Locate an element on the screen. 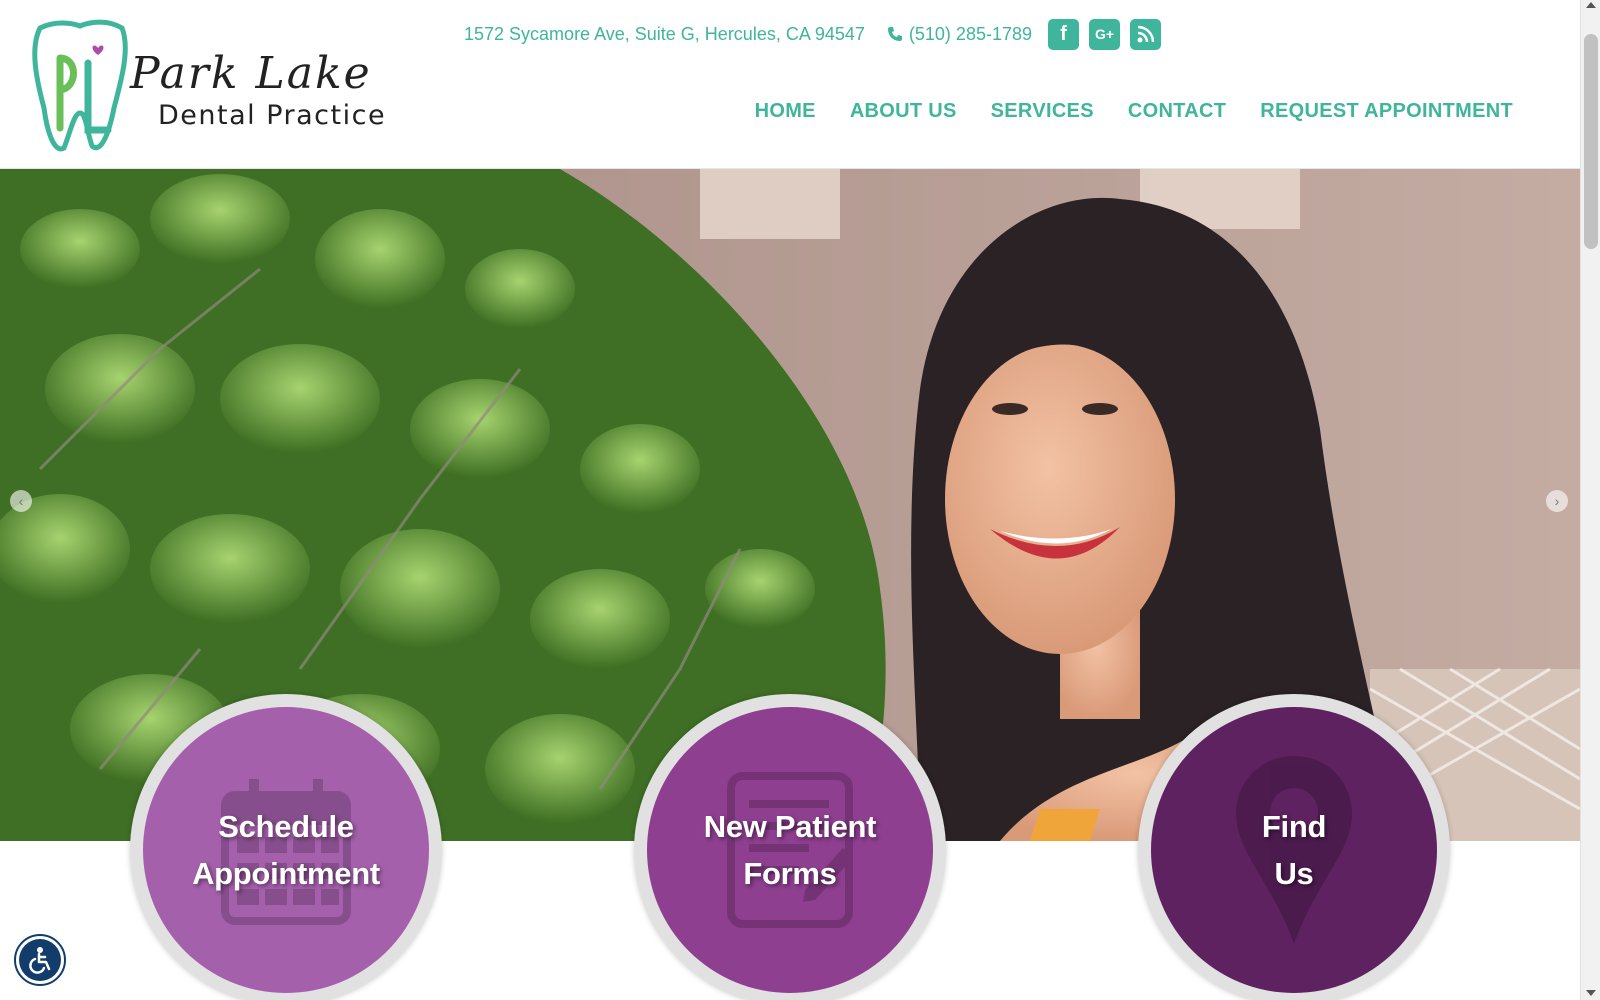  slider-next-button: › is located at coordinates (1557, 501).